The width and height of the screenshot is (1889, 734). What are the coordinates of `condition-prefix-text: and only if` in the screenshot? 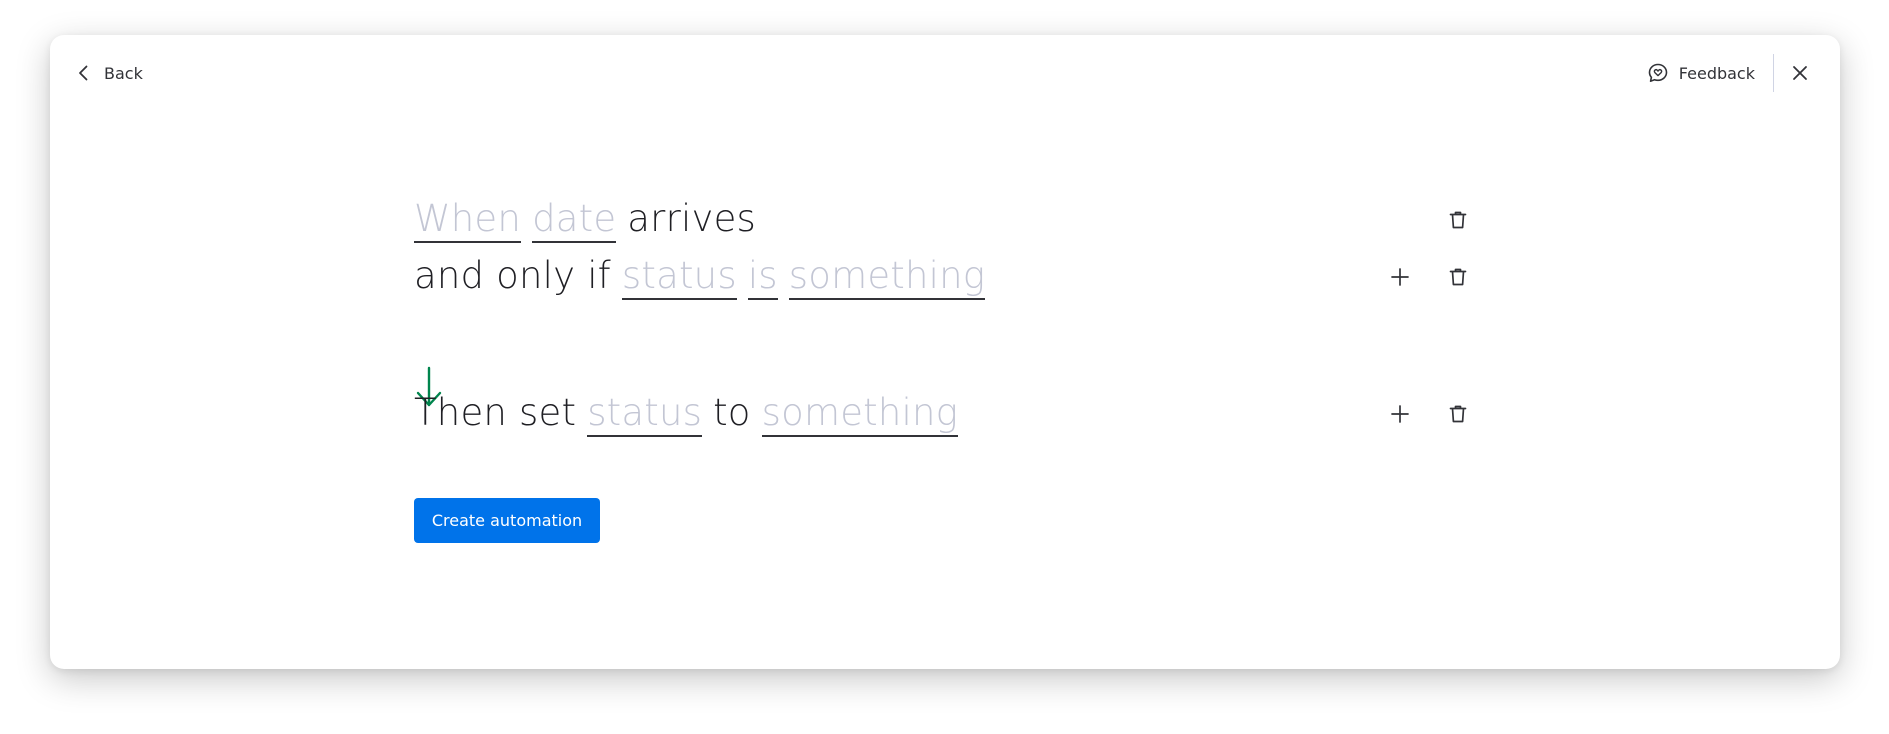 It's located at (512, 276).